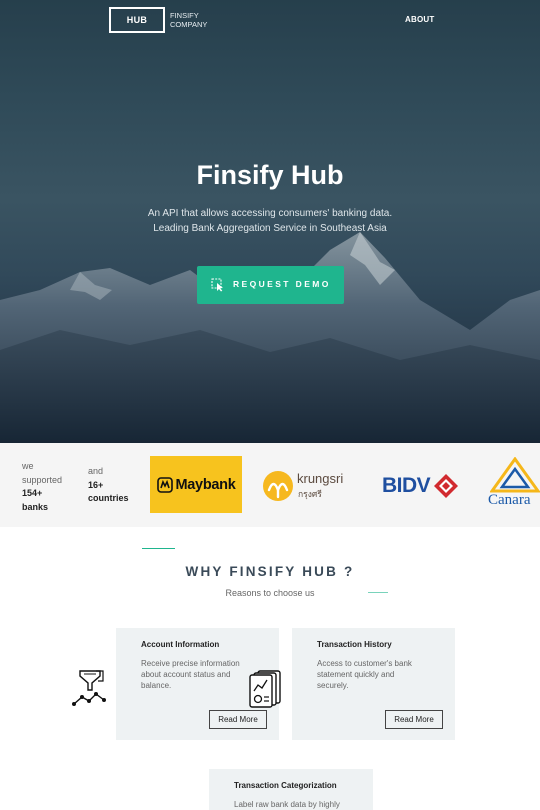 Image resolution: width=540 pixels, height=810 pixels. What do you see at coordinates (217, 285) in the screenshot?
I see `cursor-click-icon` at bounding box center [217, 285].